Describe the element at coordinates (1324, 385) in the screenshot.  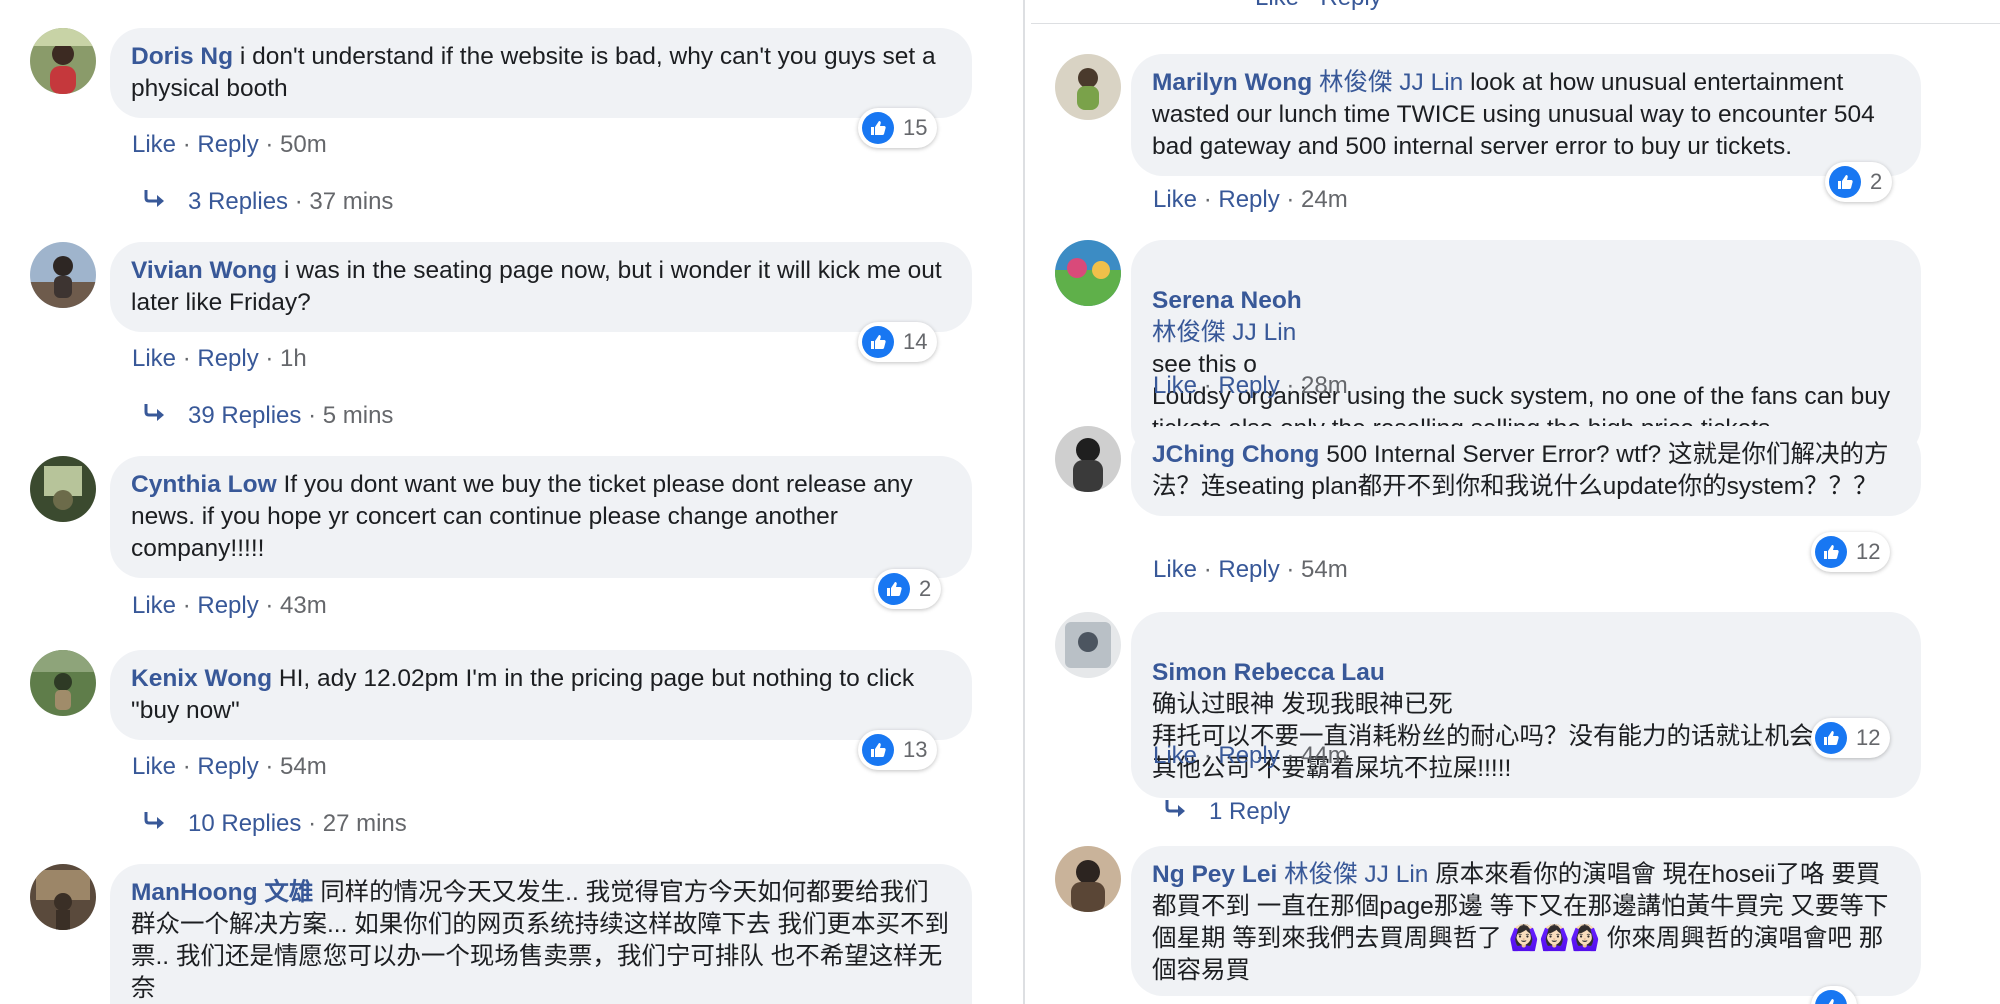
I see `comment-time: 28m` at that location.